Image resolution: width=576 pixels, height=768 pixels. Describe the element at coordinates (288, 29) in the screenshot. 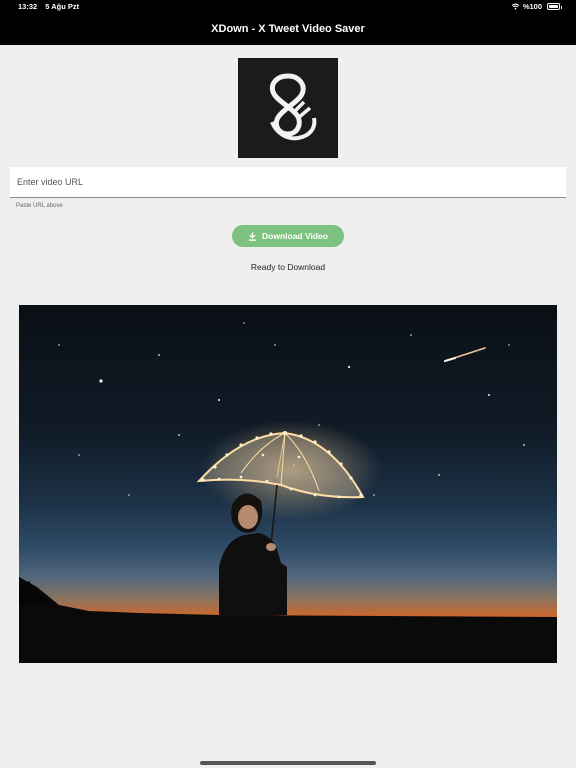

I see `nav-title: XDown - X Tweet Video Saver` at that location.